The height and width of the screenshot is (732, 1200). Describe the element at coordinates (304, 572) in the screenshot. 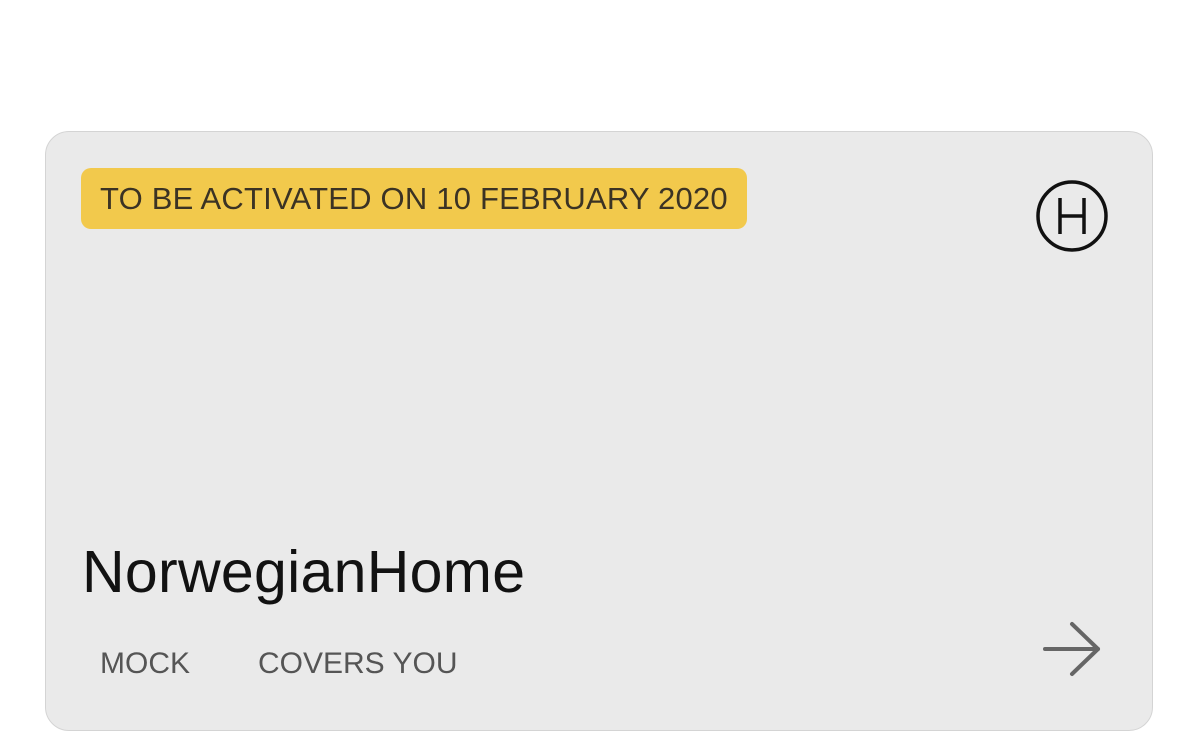

I see `product-name: NorwegianHome` at that location.